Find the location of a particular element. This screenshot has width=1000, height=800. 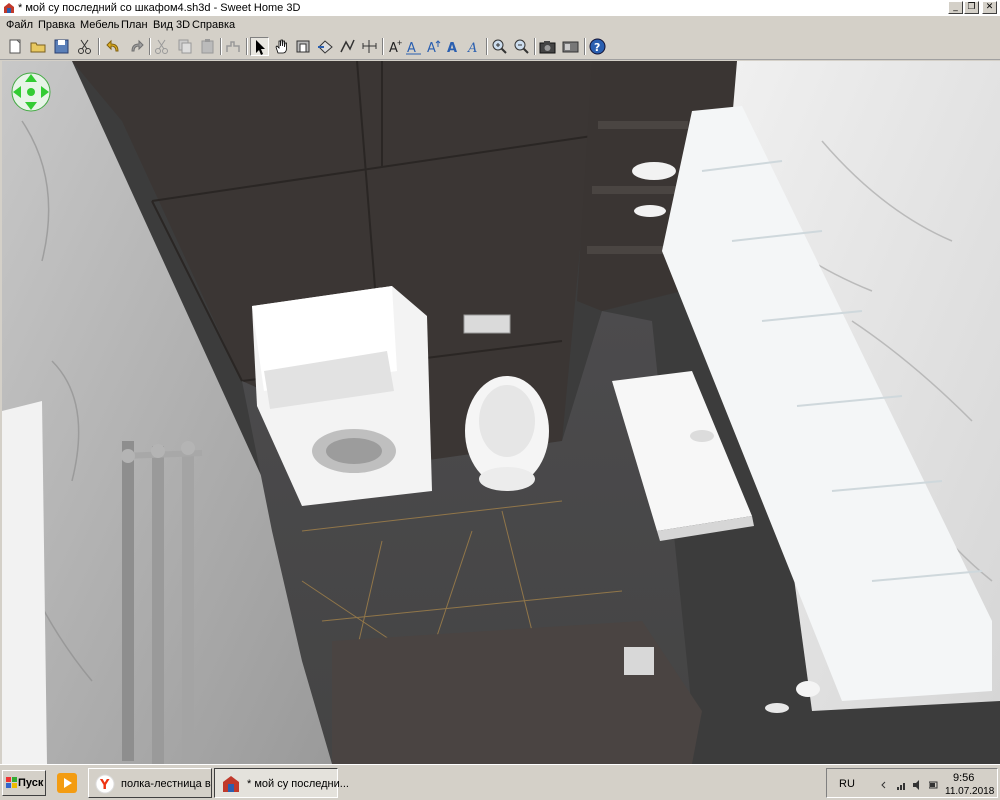

media-player-icon is located at coordinates (67, 783).